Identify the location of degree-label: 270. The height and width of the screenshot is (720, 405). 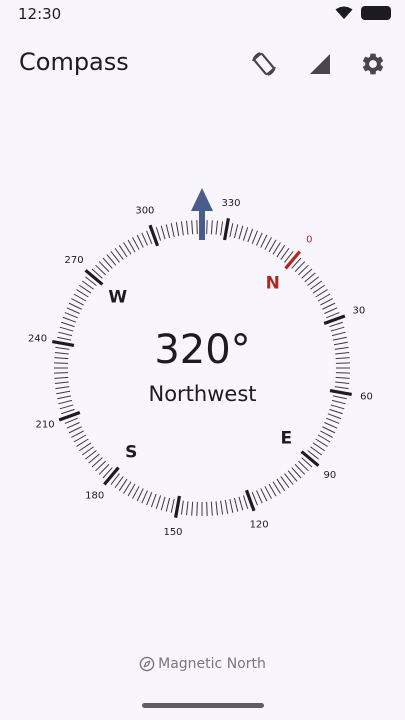
(74, 260).